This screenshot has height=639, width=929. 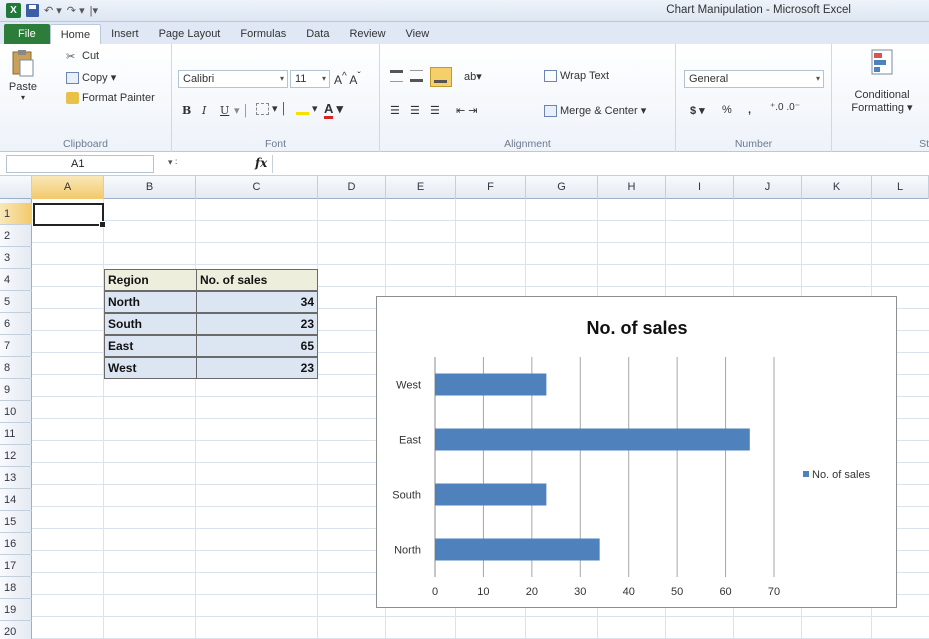 I want to click on align-left-button: ☰, so click(x=395, y=110).